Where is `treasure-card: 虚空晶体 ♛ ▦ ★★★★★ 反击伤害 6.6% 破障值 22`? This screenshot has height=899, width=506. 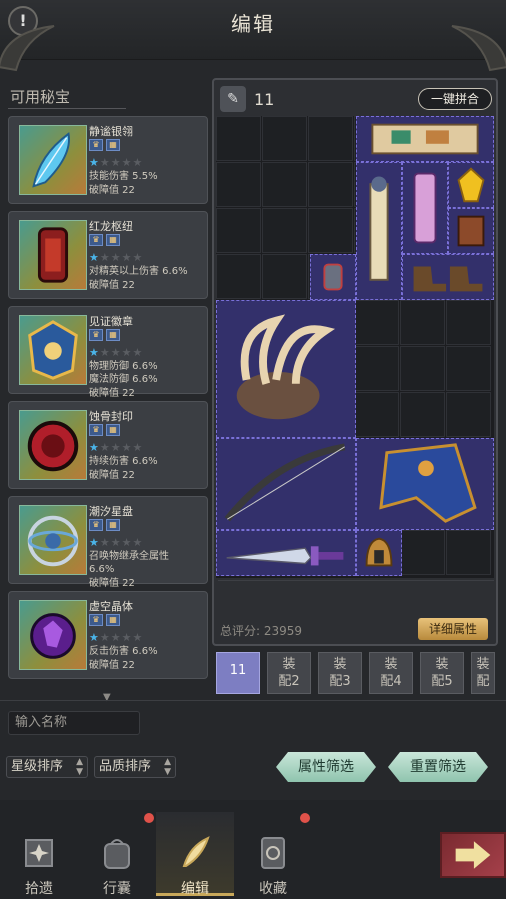 treasure-card: 虚空晶体 ♛ ▦ ★★★★★ 反击伤害 6.6% 破障值 22 is located at coordinates (108, 635).